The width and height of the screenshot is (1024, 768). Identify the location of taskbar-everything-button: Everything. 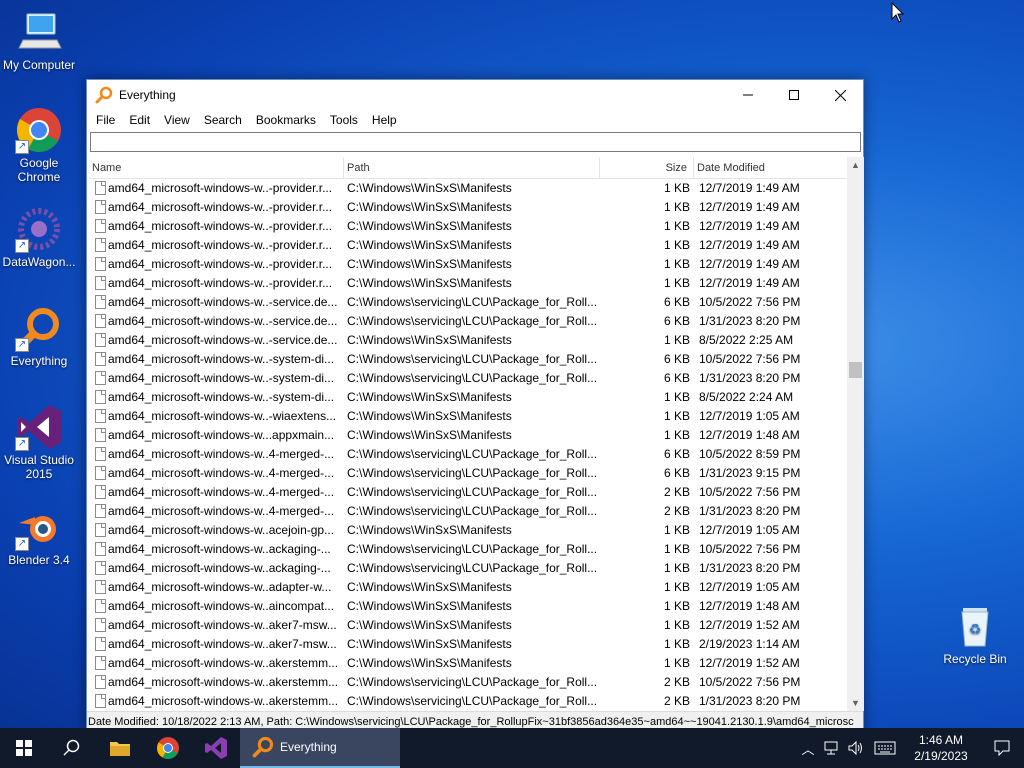
(320, 748).